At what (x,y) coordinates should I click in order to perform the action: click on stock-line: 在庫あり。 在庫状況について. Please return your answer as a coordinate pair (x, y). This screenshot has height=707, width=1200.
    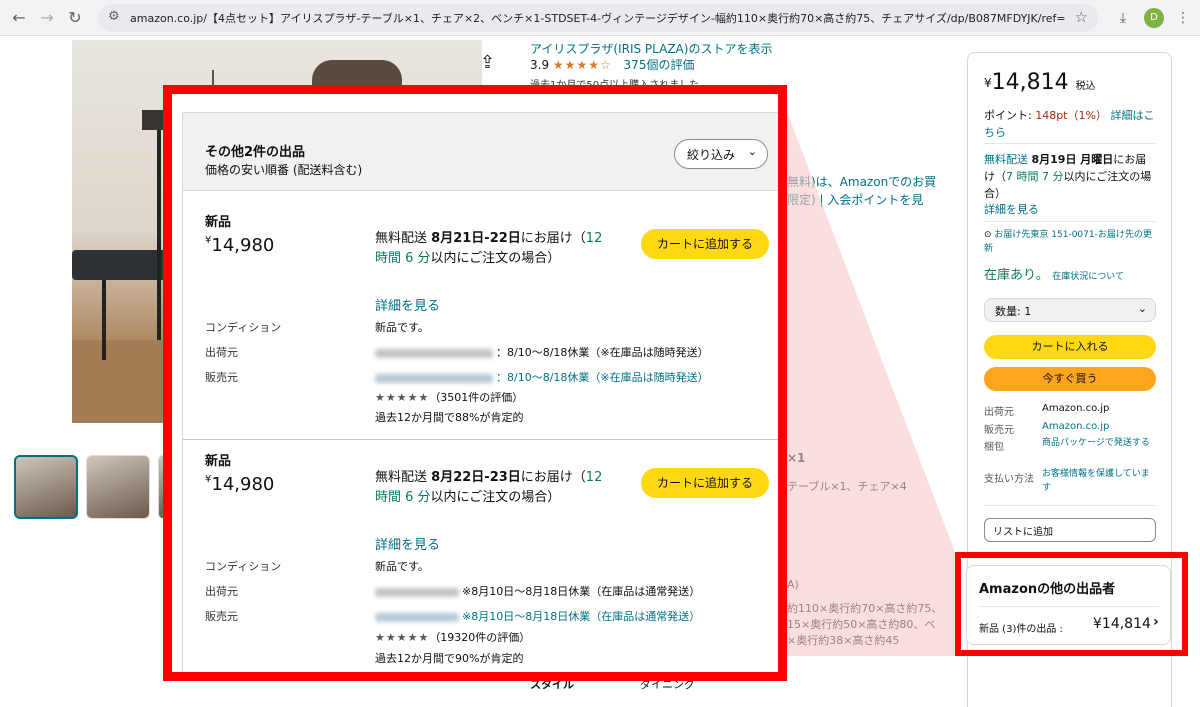
    Looking at the image, I should click on (1054, 276).